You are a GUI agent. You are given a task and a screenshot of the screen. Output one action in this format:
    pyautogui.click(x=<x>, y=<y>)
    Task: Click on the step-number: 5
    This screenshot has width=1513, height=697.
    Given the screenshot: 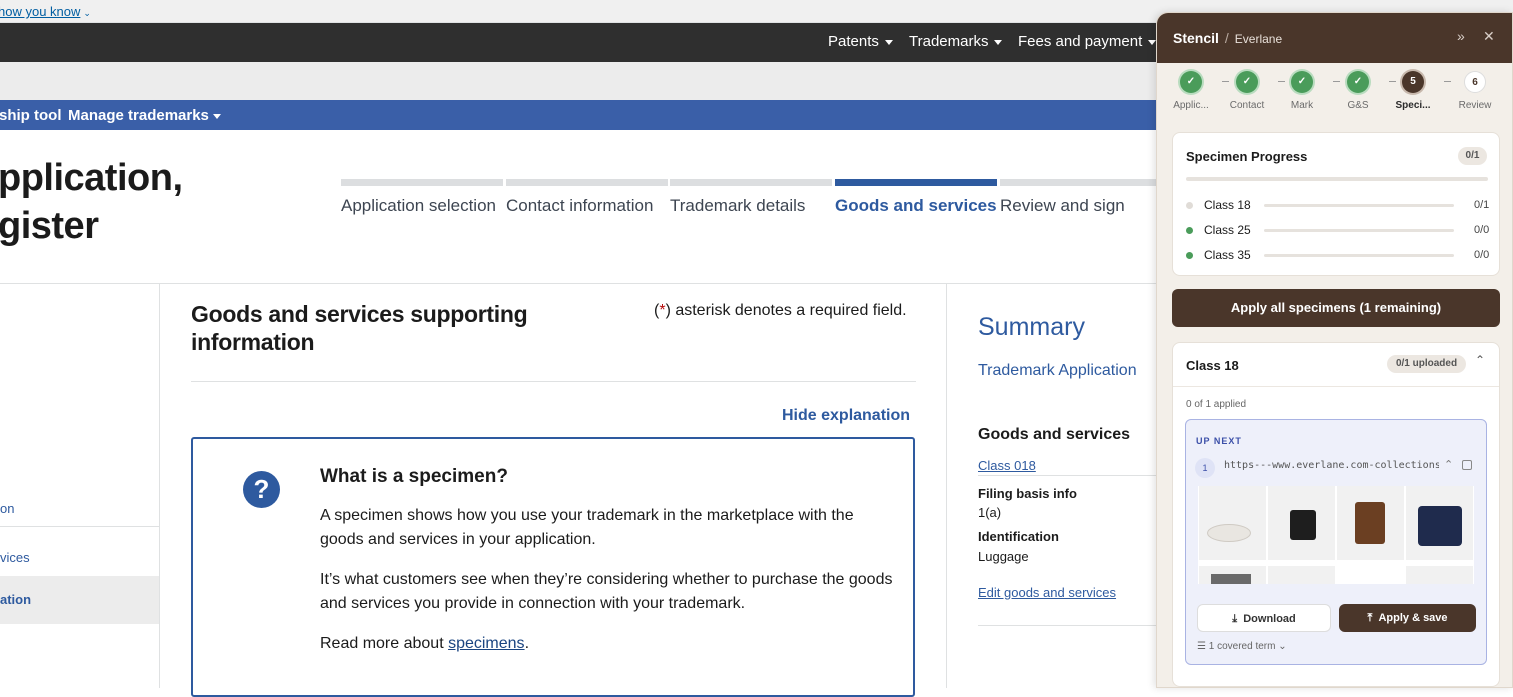 What is the action you would take?
    pyautogui.click(x=1413, y=82)
    